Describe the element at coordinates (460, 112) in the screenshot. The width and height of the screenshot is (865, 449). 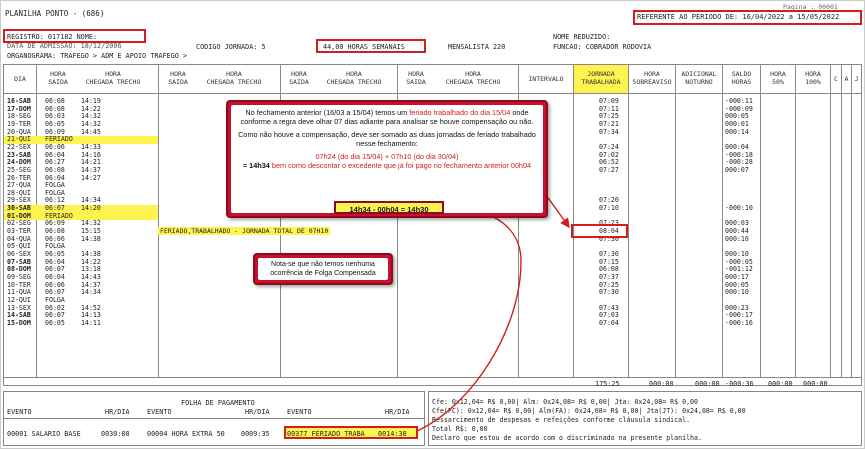
I see `callout-p1b: feriado trabalhado do dia 15/04` at that location.